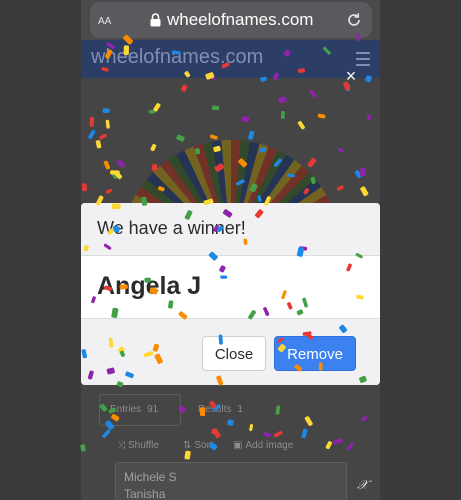 This screenshot has width=461, height=500. Describe the element at coordinates (121, 445) in the screenshot. I see `shuffle-icon: ⤨` at that location.